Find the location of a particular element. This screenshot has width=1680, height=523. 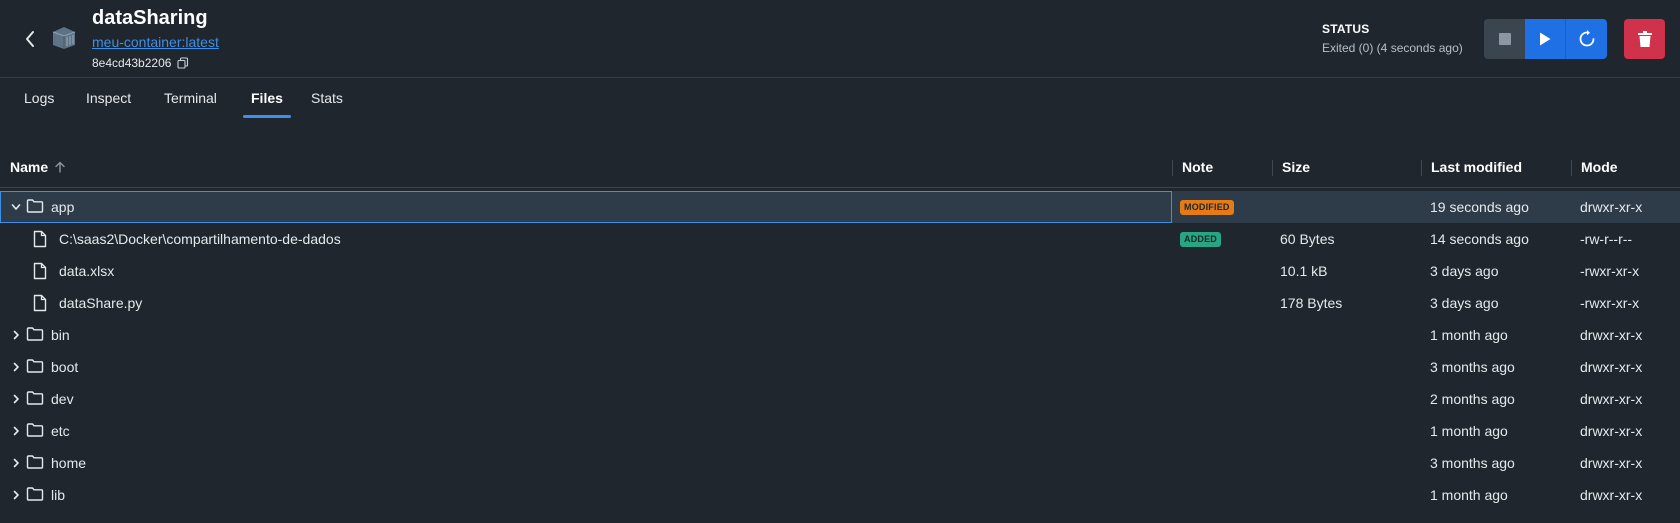

chevron-down-icon is located at coordinates (16, 207).